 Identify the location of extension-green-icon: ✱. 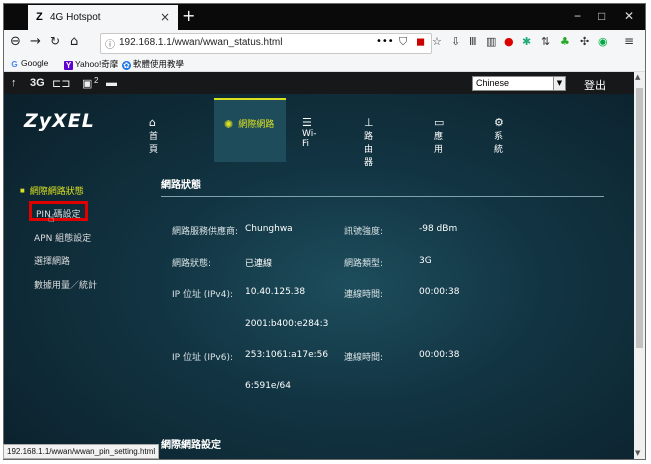
(526, 41).